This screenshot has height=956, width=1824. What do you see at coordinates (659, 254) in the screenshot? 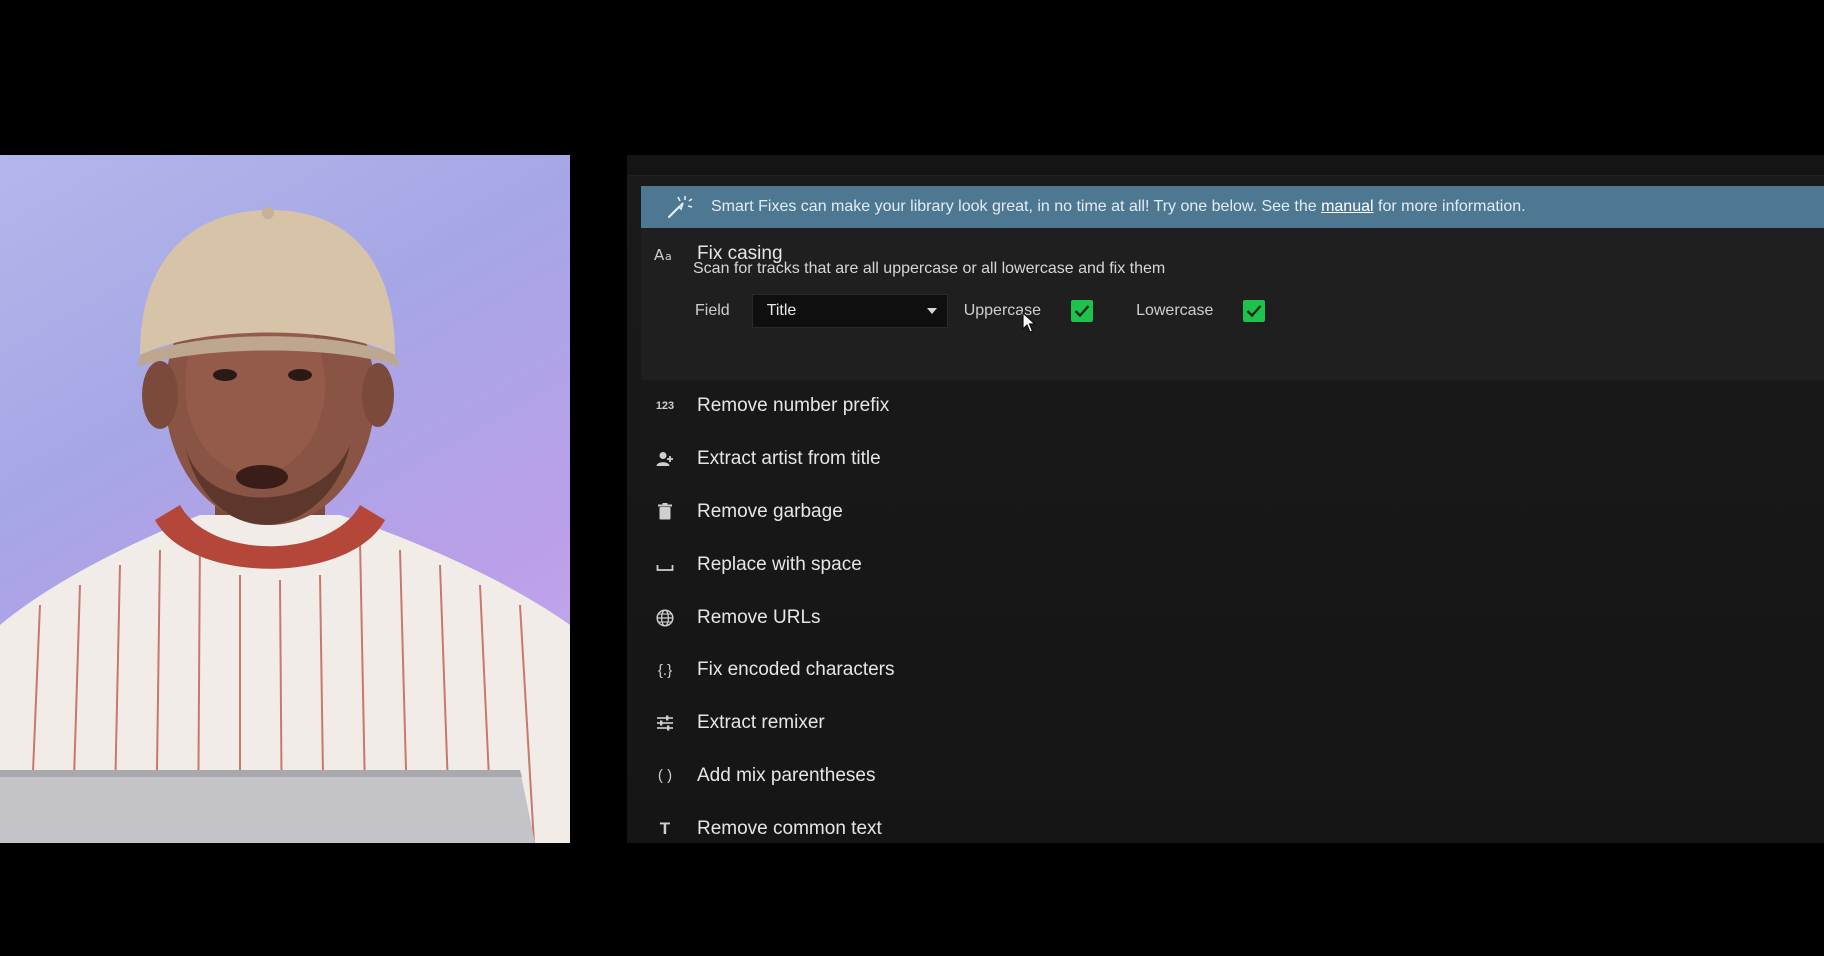
I see `svg-text: A` at bounding box center [659, 254].